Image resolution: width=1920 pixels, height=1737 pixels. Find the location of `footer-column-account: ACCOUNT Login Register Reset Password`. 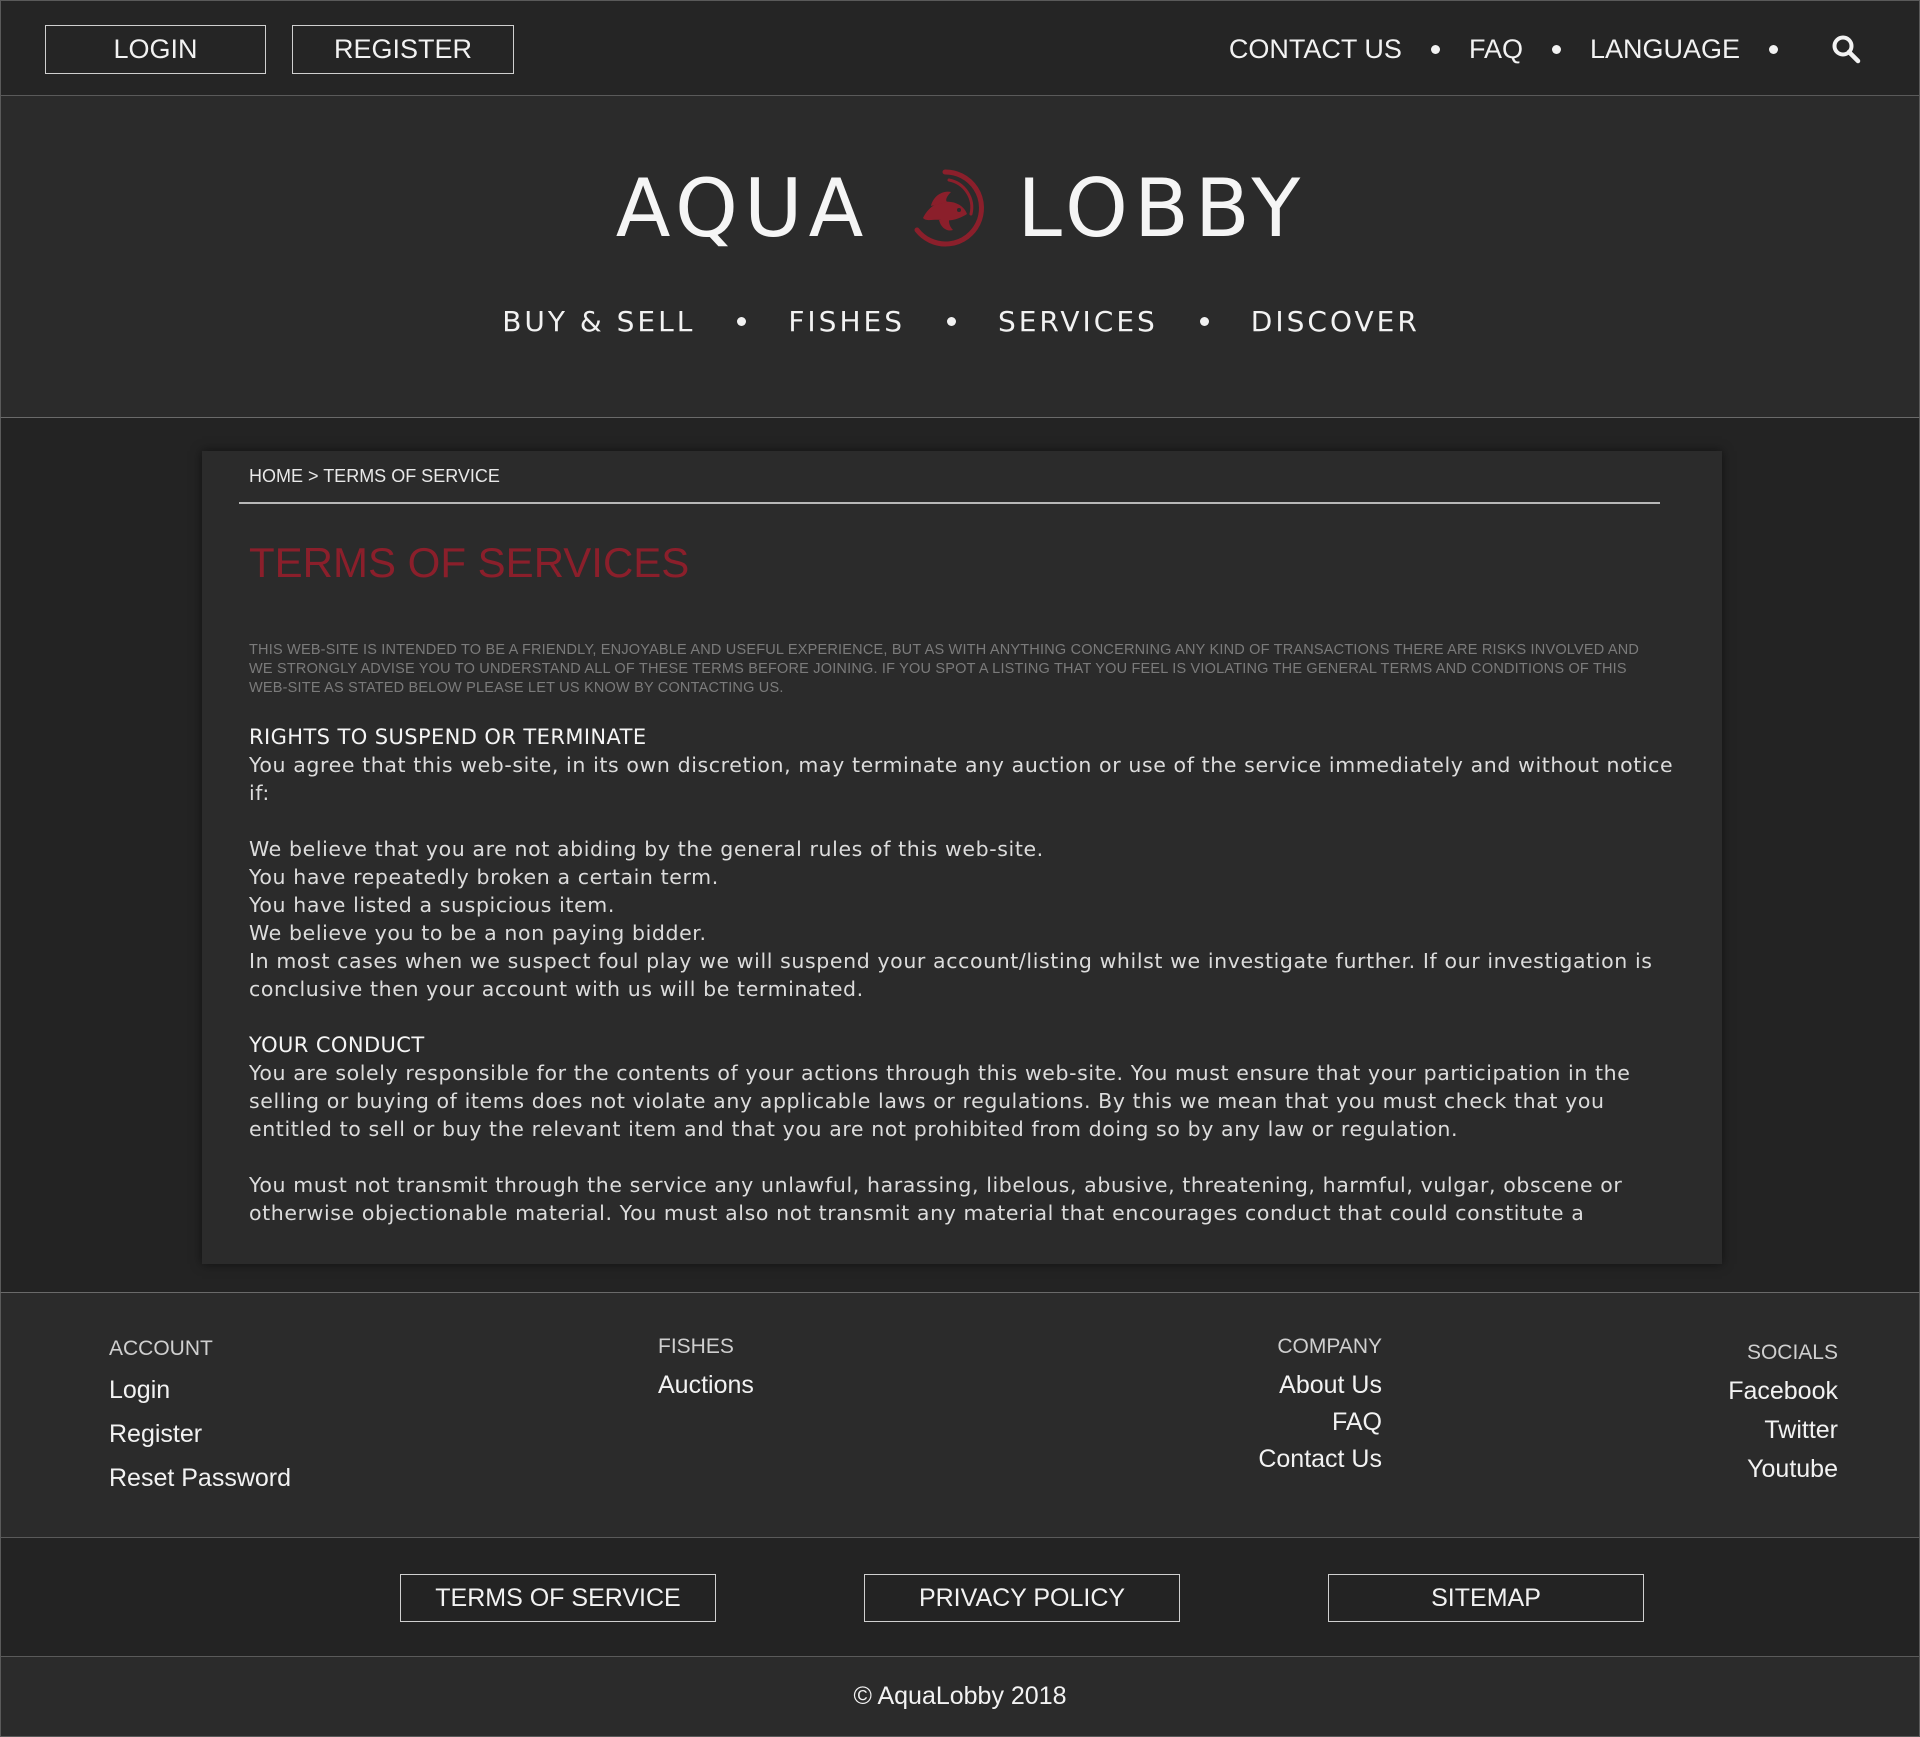

footer-column-account: ACCOUNT Login Register Reset Password is located at coordinates (200, 1415).